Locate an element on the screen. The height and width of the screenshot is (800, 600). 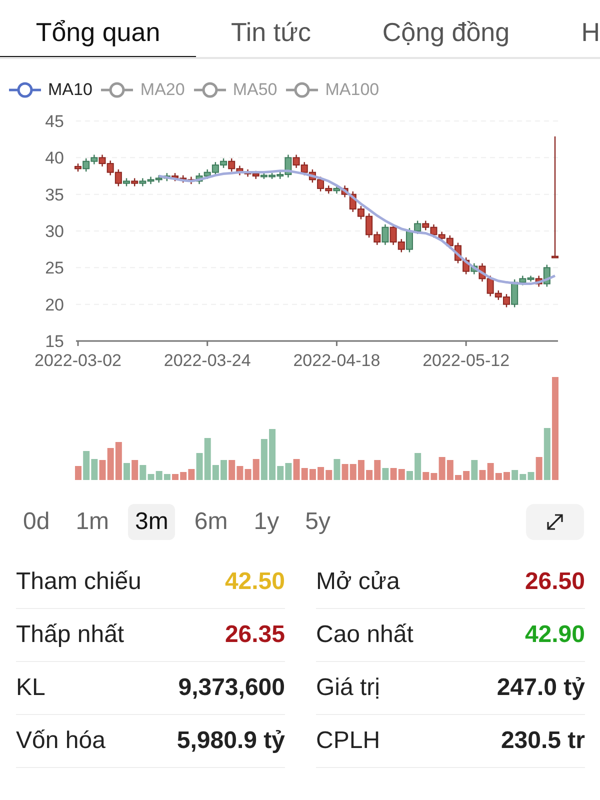
axis-label: 2022-05-12 is located at coordinates (466, 360).